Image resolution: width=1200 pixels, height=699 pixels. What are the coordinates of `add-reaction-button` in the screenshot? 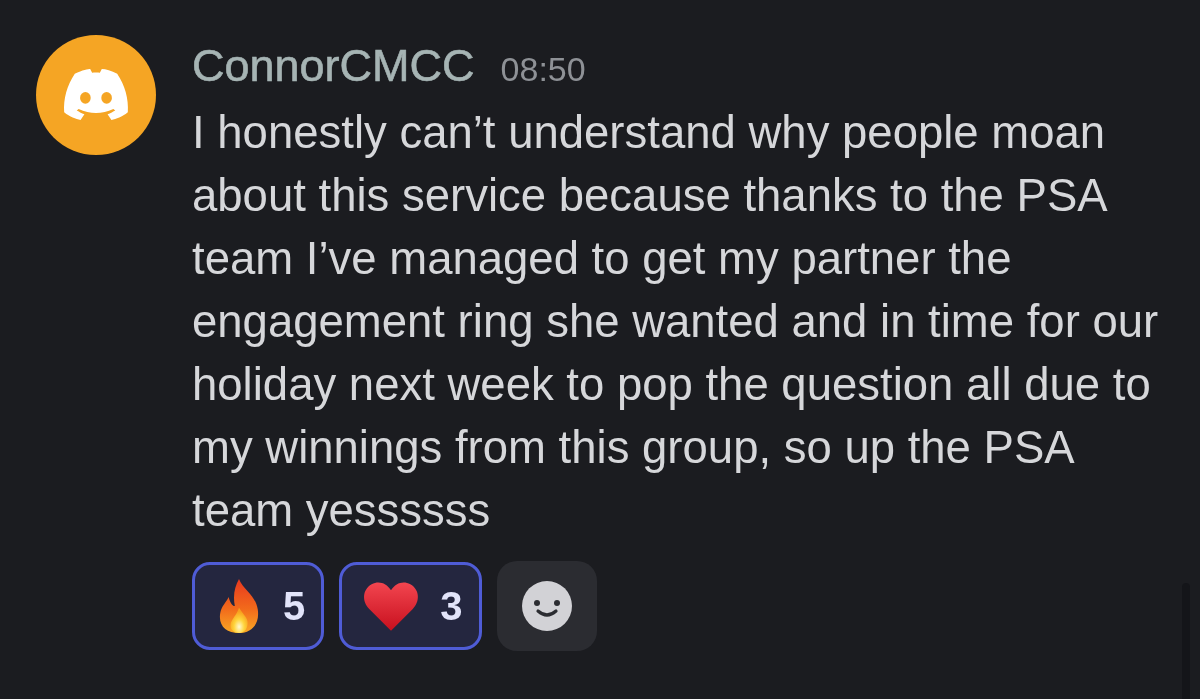 It's located at (546, 606).